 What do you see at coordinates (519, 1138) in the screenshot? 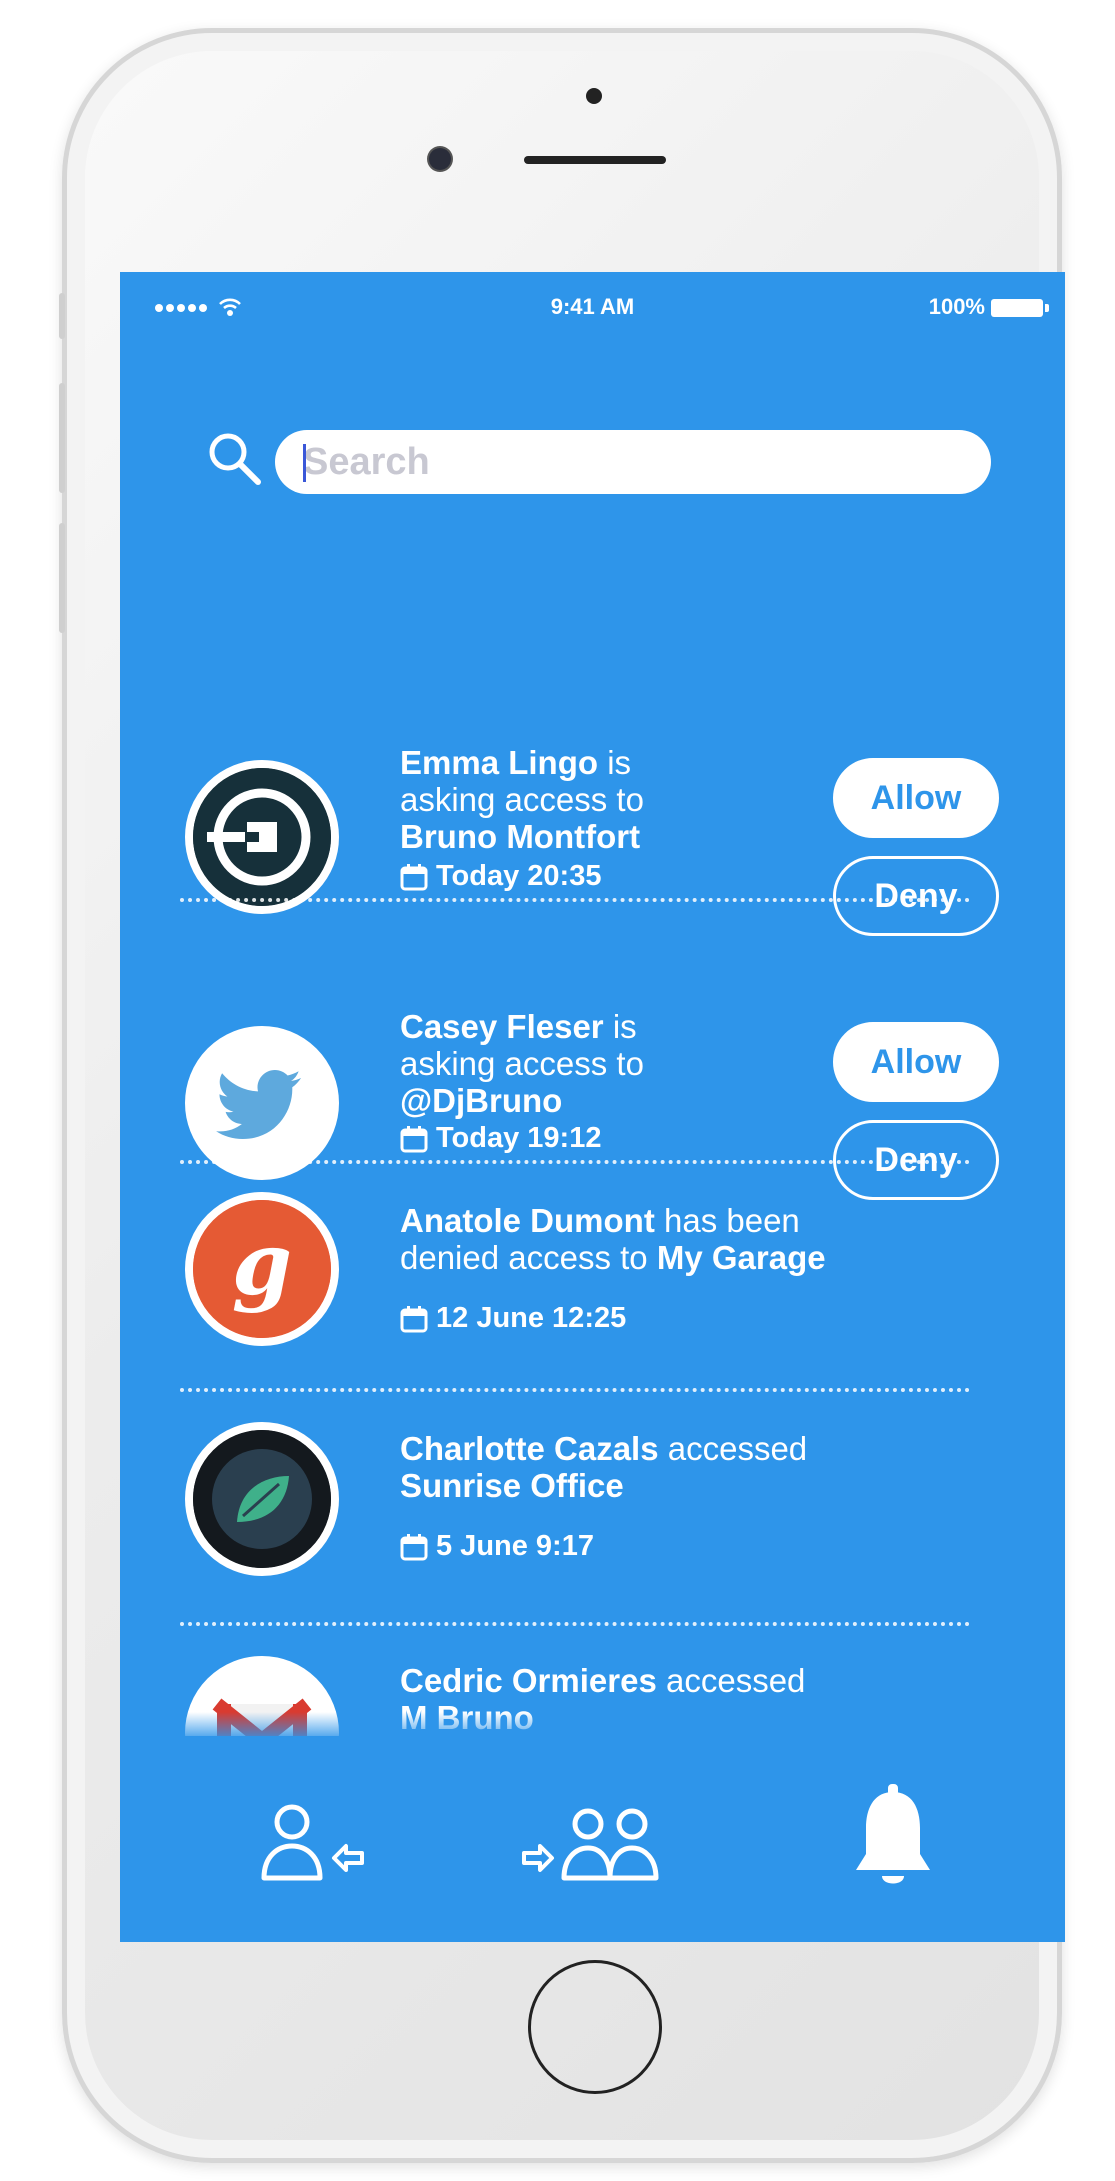
I see `date-text: Today 19:12` at bounding box center [519, 1138].